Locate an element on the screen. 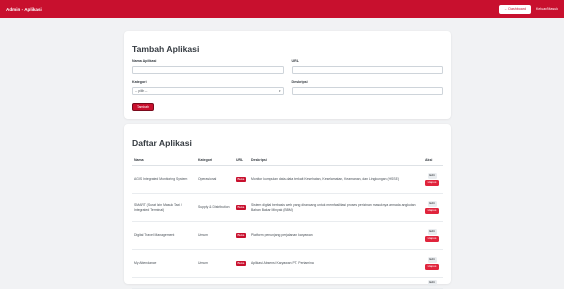 The width and height of the screenshot is (564, 289). table-header-row: Nama Kategori URL Deskripsi Aksi is located at coordinates (287, 161).